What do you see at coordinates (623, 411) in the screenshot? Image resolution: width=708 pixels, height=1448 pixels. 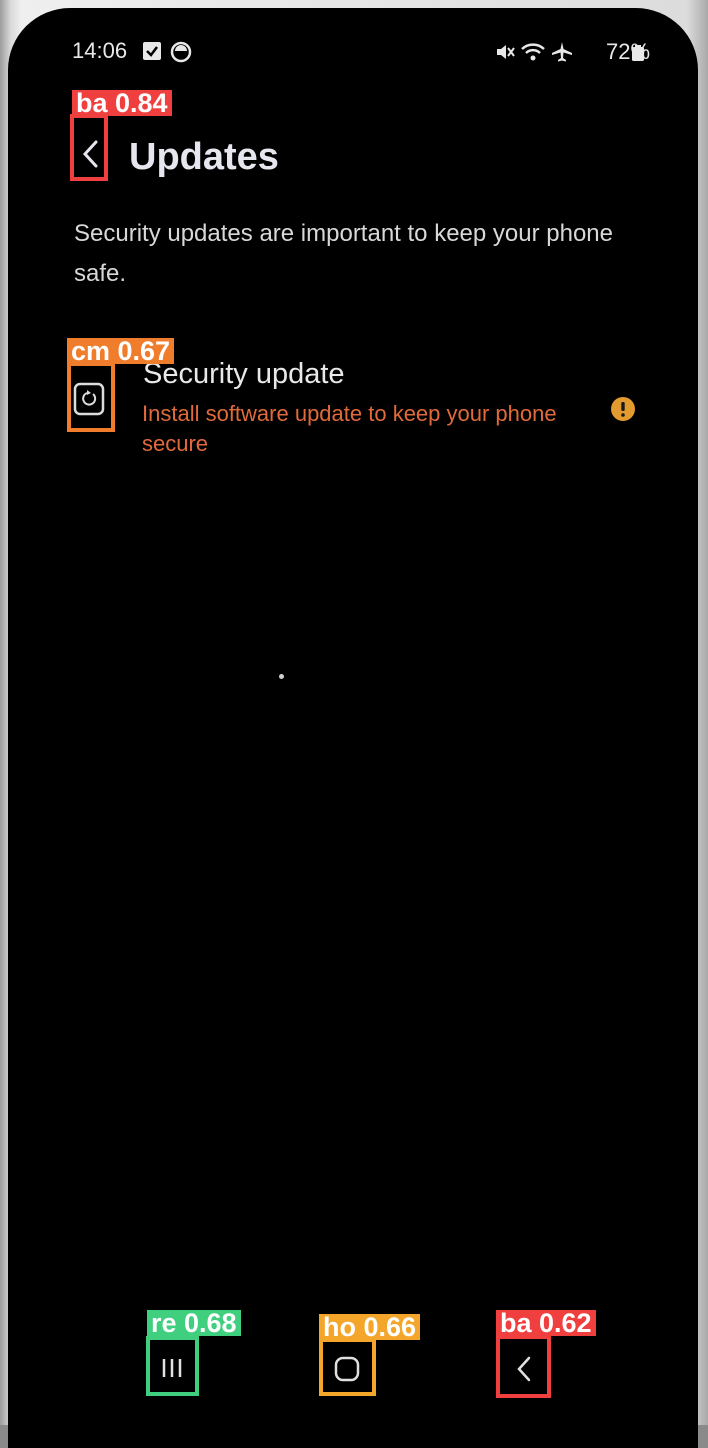 I see `warning-icon` at bounding box center [623, 411].